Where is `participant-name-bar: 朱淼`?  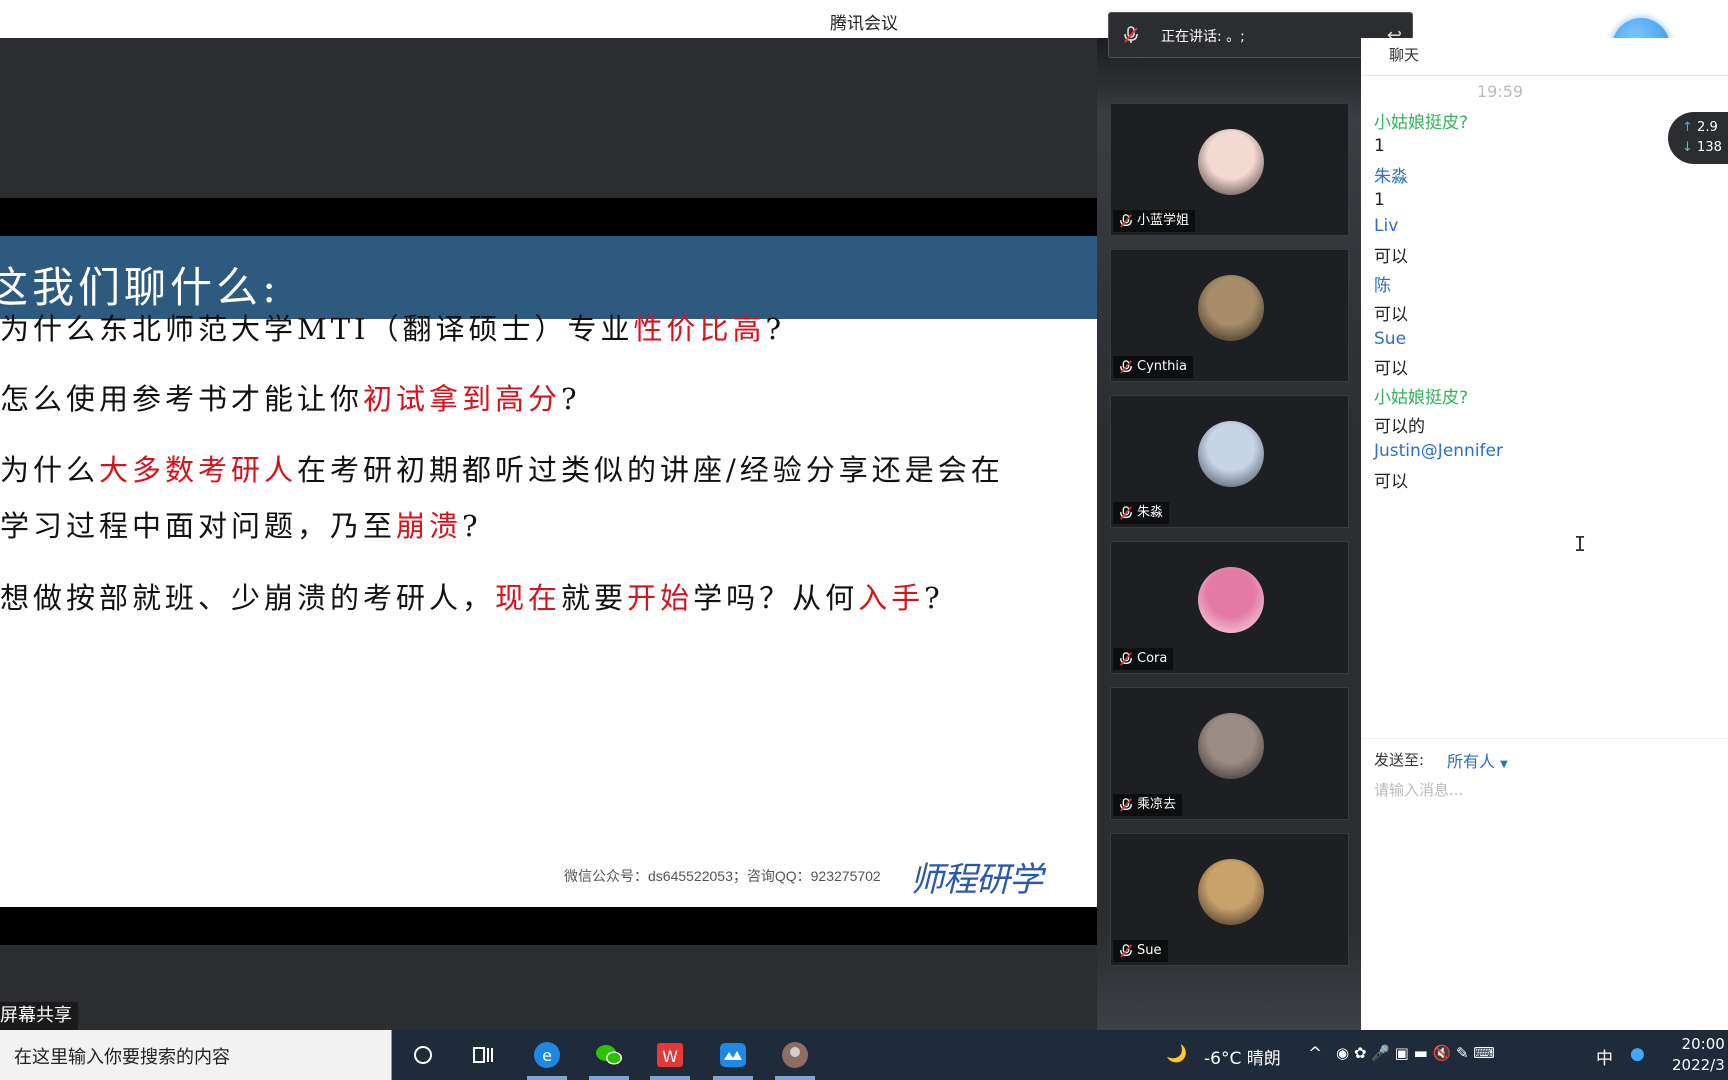
participant-name-bar: 朱淼 is located at coordinates (1141, 513).